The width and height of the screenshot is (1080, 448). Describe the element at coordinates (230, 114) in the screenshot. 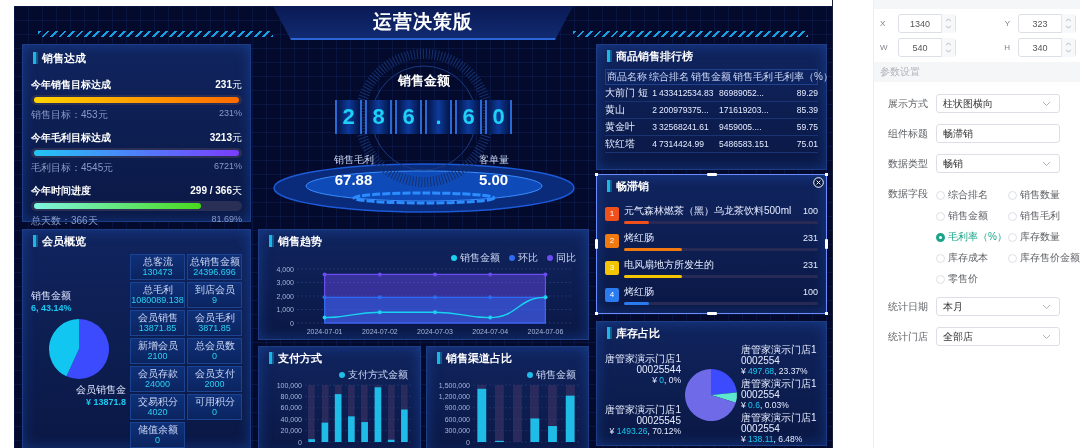

I see `percent-text: 231%` at that location.